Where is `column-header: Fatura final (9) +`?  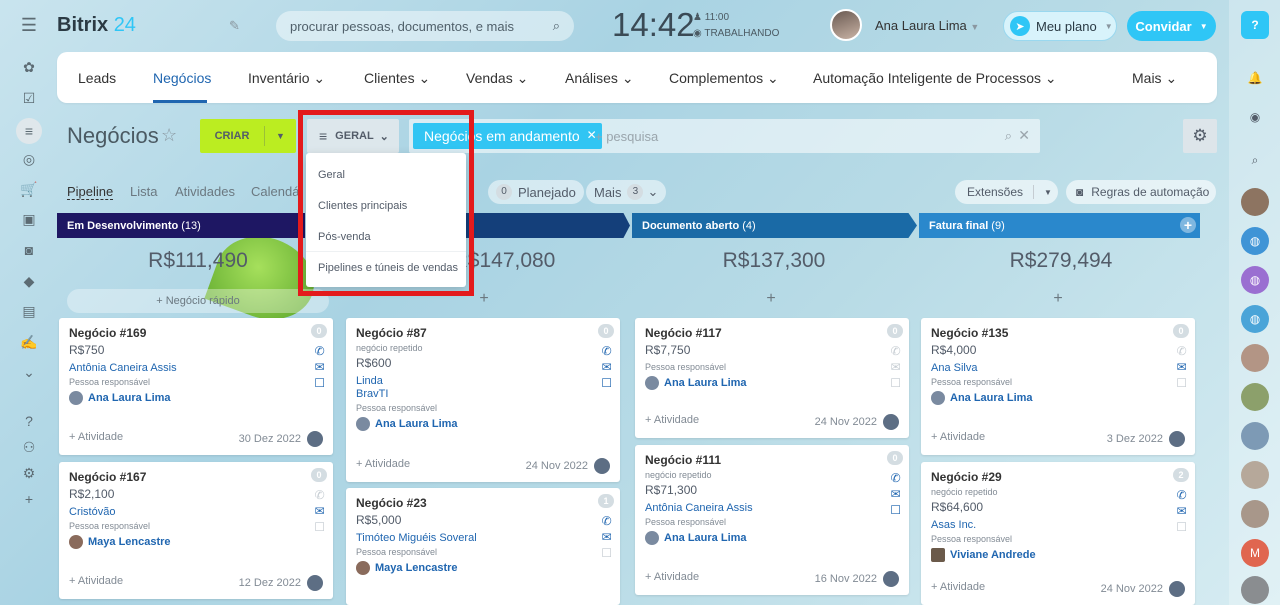
column-header: Fatura final (9) + is located at coordinates (1059, 225).